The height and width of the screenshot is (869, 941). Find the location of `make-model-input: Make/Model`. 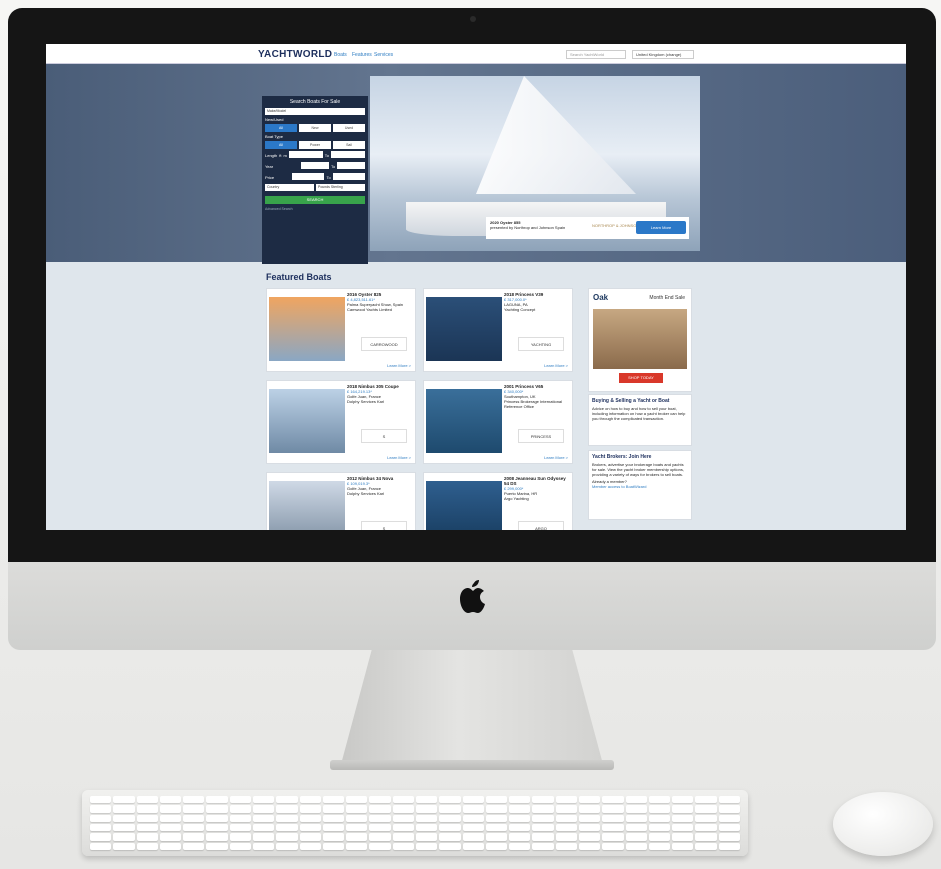

make-model-input: Make/Model is located at coordinates (315, 111).